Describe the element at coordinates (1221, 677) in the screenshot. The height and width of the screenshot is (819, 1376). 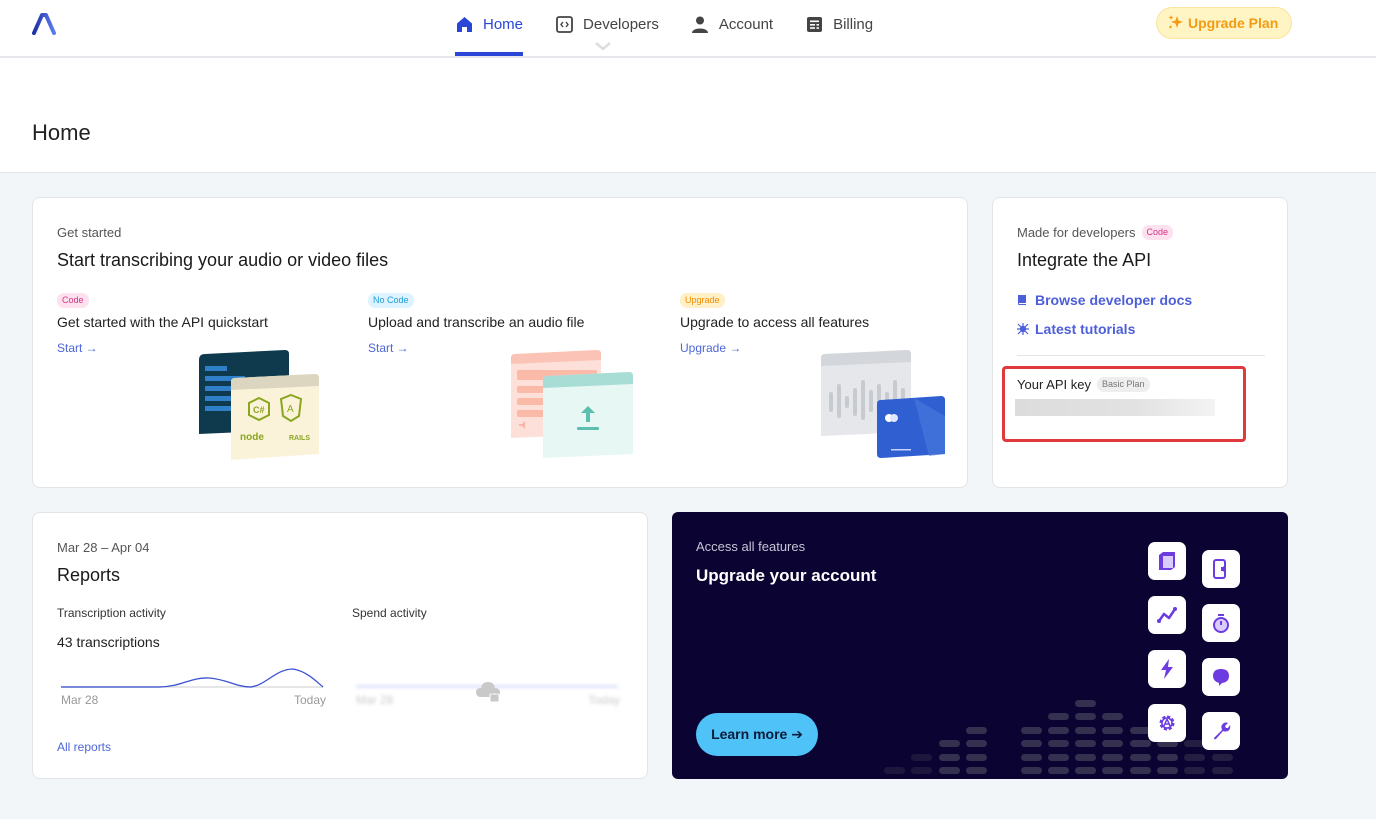
I see `chat-bubble-icon` at that location.